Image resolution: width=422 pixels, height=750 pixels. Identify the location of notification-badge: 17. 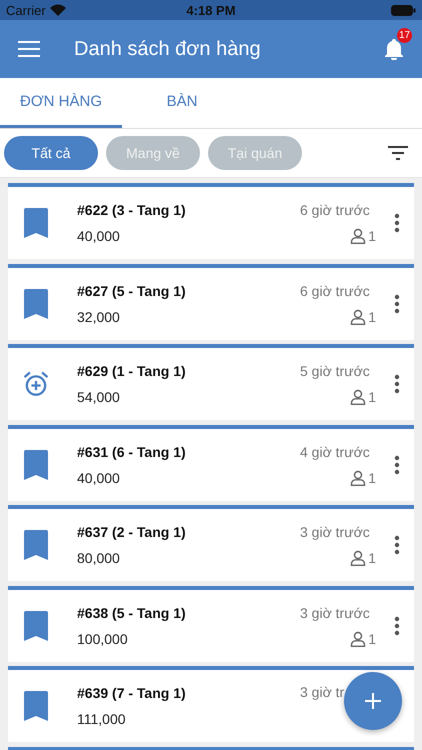
(404, 35).